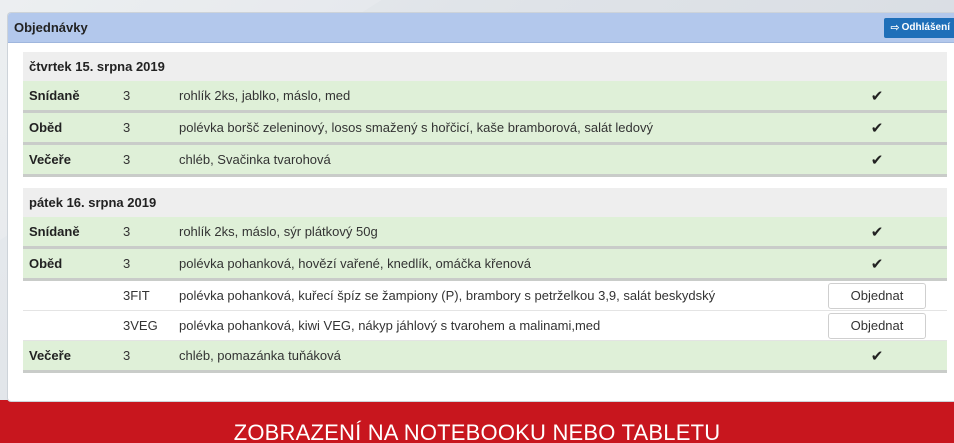 The image size is (954, 443). I want to click on panel-title: Objednávky, so click(51, 27).